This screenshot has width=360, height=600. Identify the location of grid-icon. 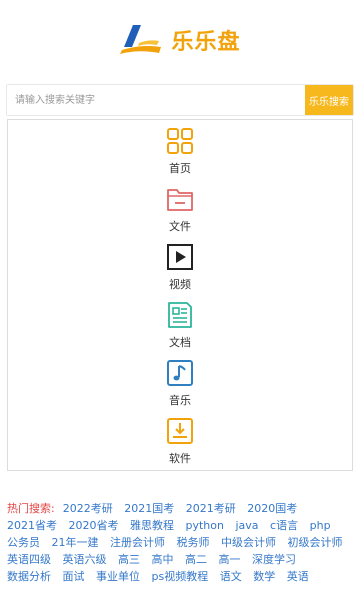
(180, 141).